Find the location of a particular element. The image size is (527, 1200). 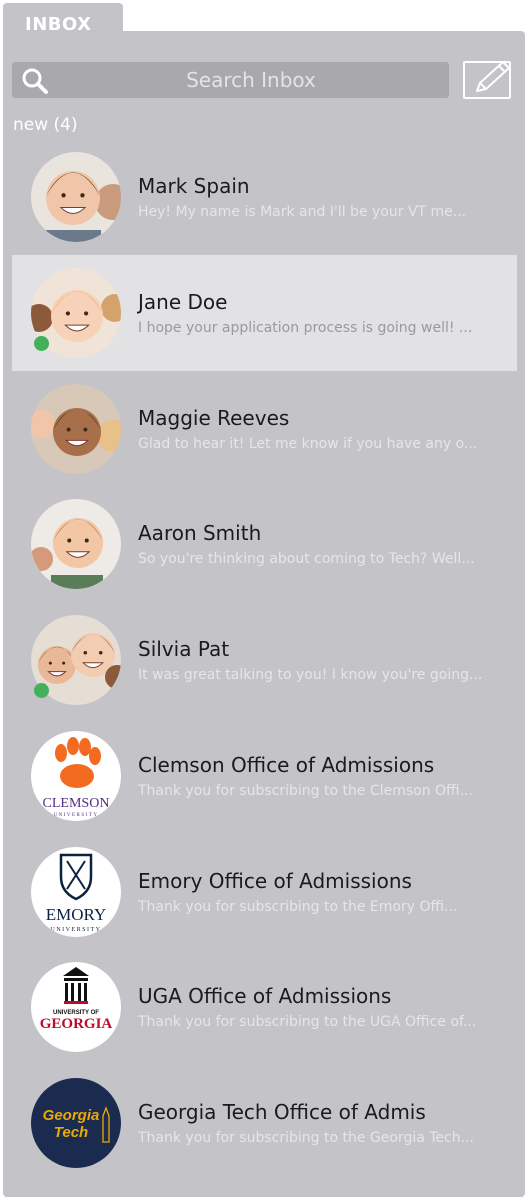

sender-name: Clemson Office of Admissions is located at coordinates (286, 764).